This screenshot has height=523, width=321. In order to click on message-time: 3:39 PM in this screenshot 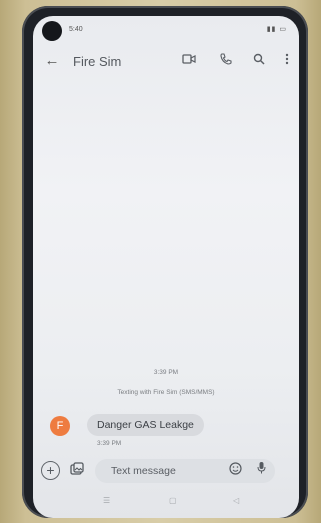, I will do `click(109, 443)`.